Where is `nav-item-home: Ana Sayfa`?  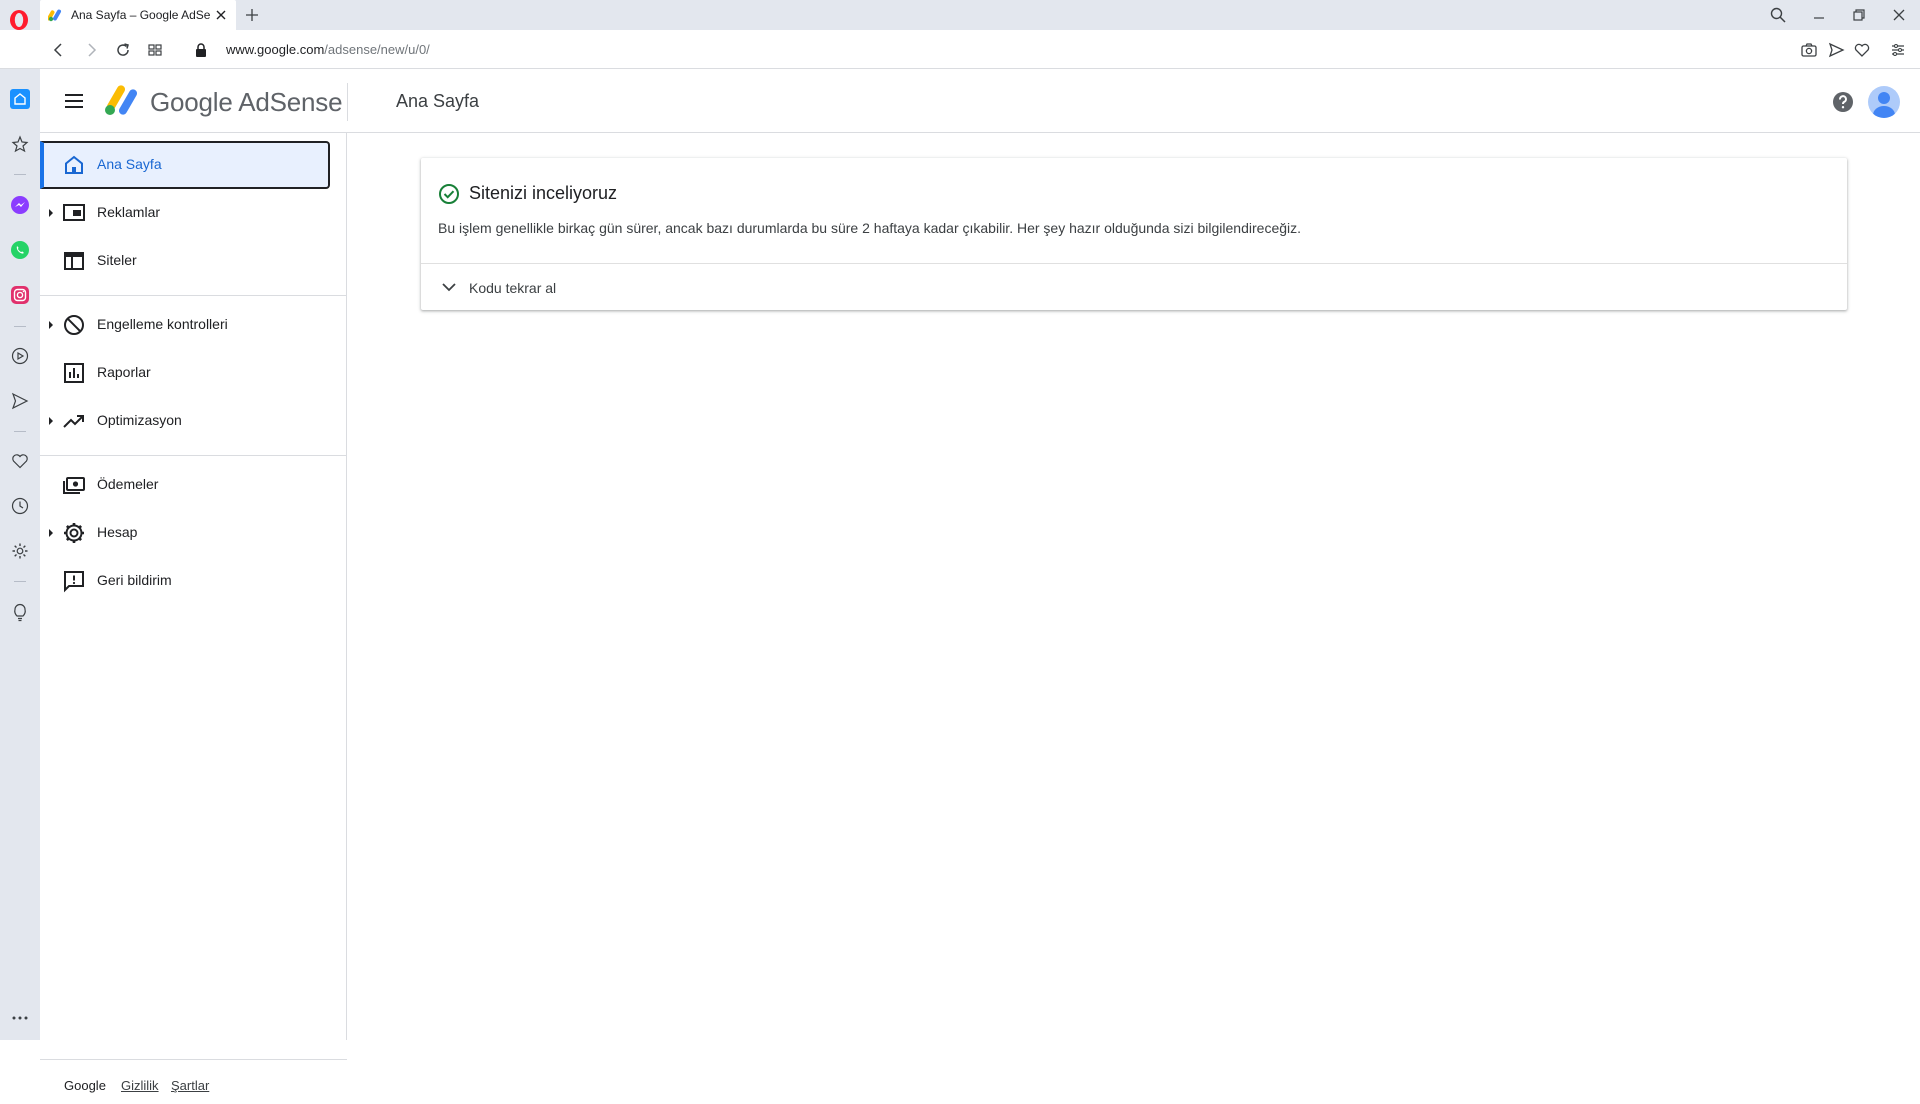 nav-item-home: Ana Sayfa is located at coordinates (185, 165).